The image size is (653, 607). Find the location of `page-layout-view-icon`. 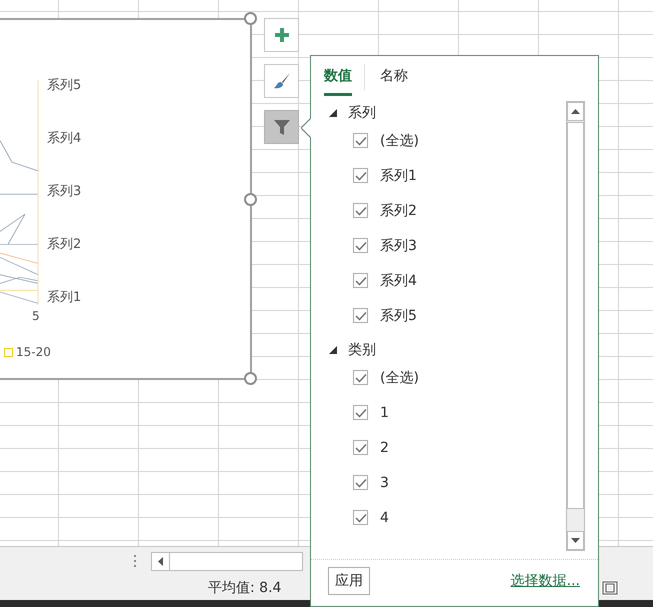

page-layout-view-icon is located at coordinates (610, 587).